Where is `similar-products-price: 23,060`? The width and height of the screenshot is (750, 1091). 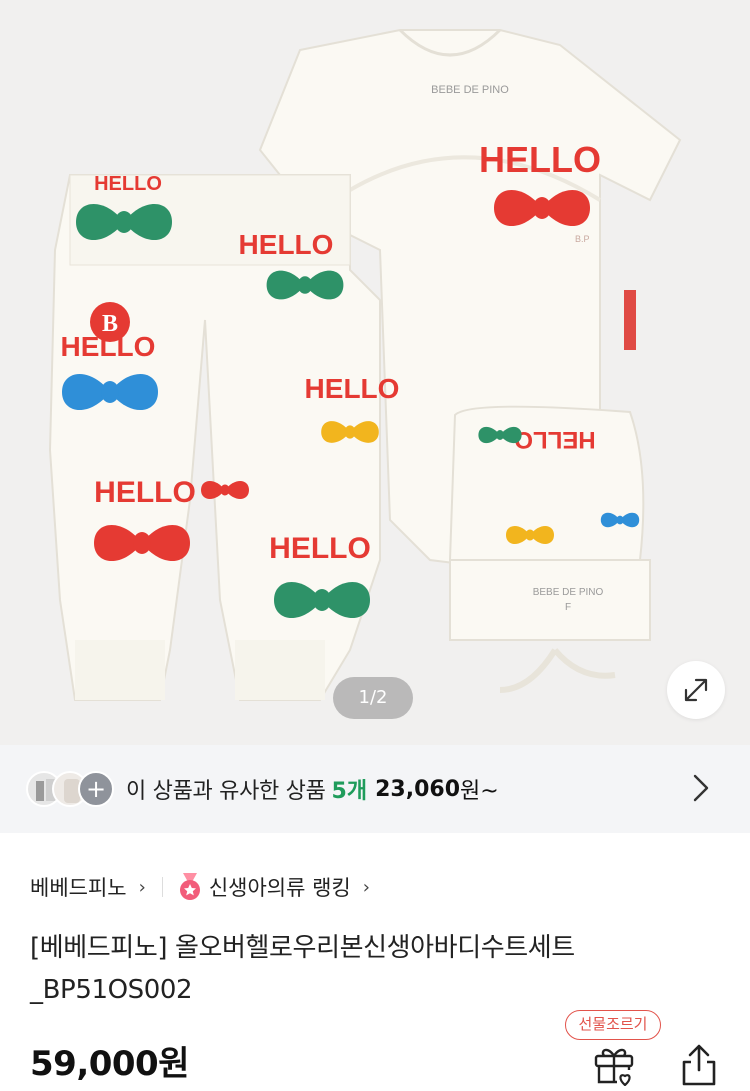 similar-products-price: 23,060 is located at coordinates (418, 789).